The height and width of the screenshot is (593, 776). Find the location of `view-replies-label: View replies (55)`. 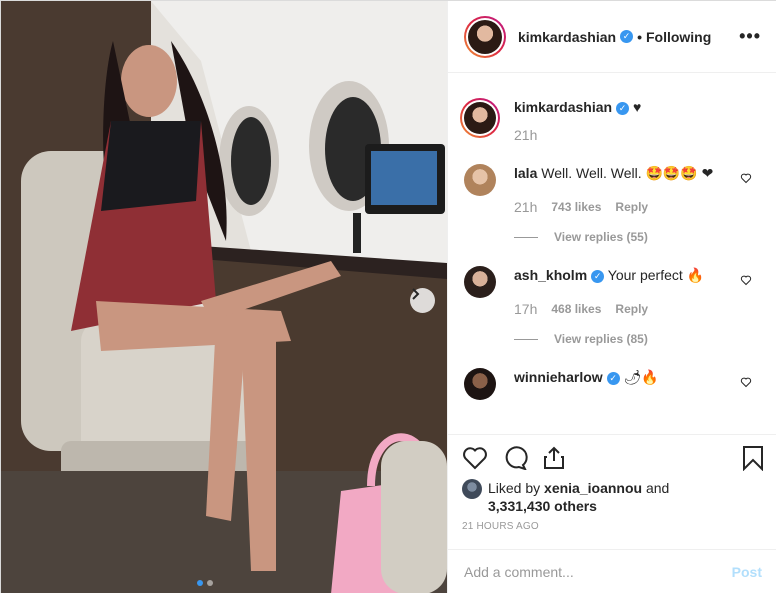

view-replies-label: View replies (55) is located at coordinates (601, 237).